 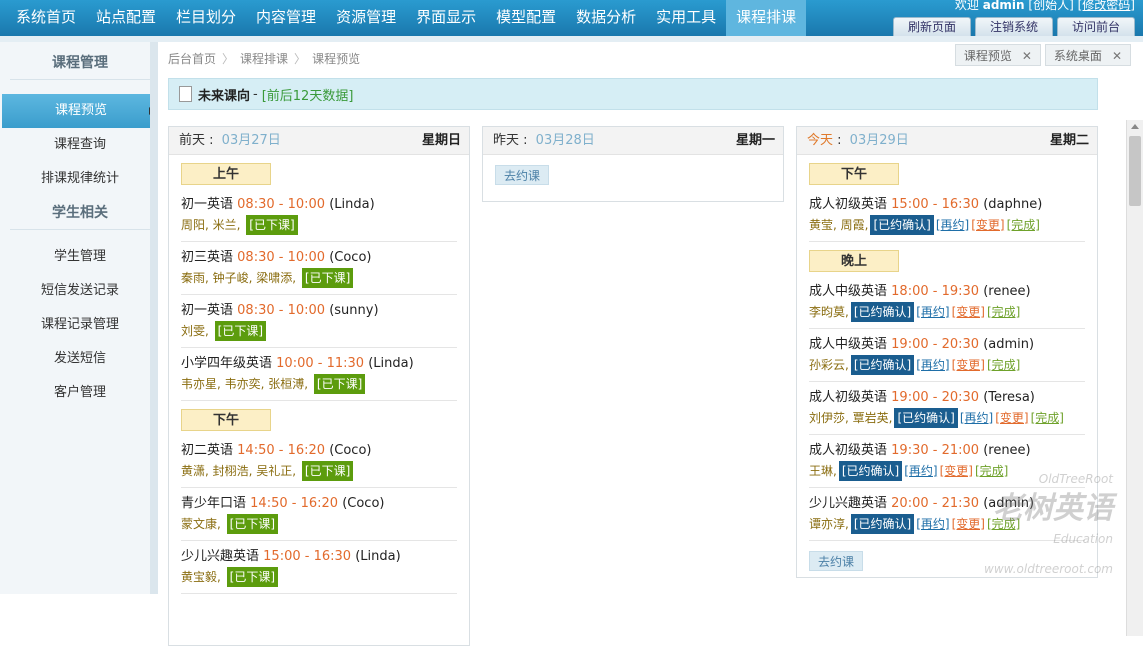 I want to click on sidebar-item-schedule-stats: 排课规律统计, so click(x=80, y=179).